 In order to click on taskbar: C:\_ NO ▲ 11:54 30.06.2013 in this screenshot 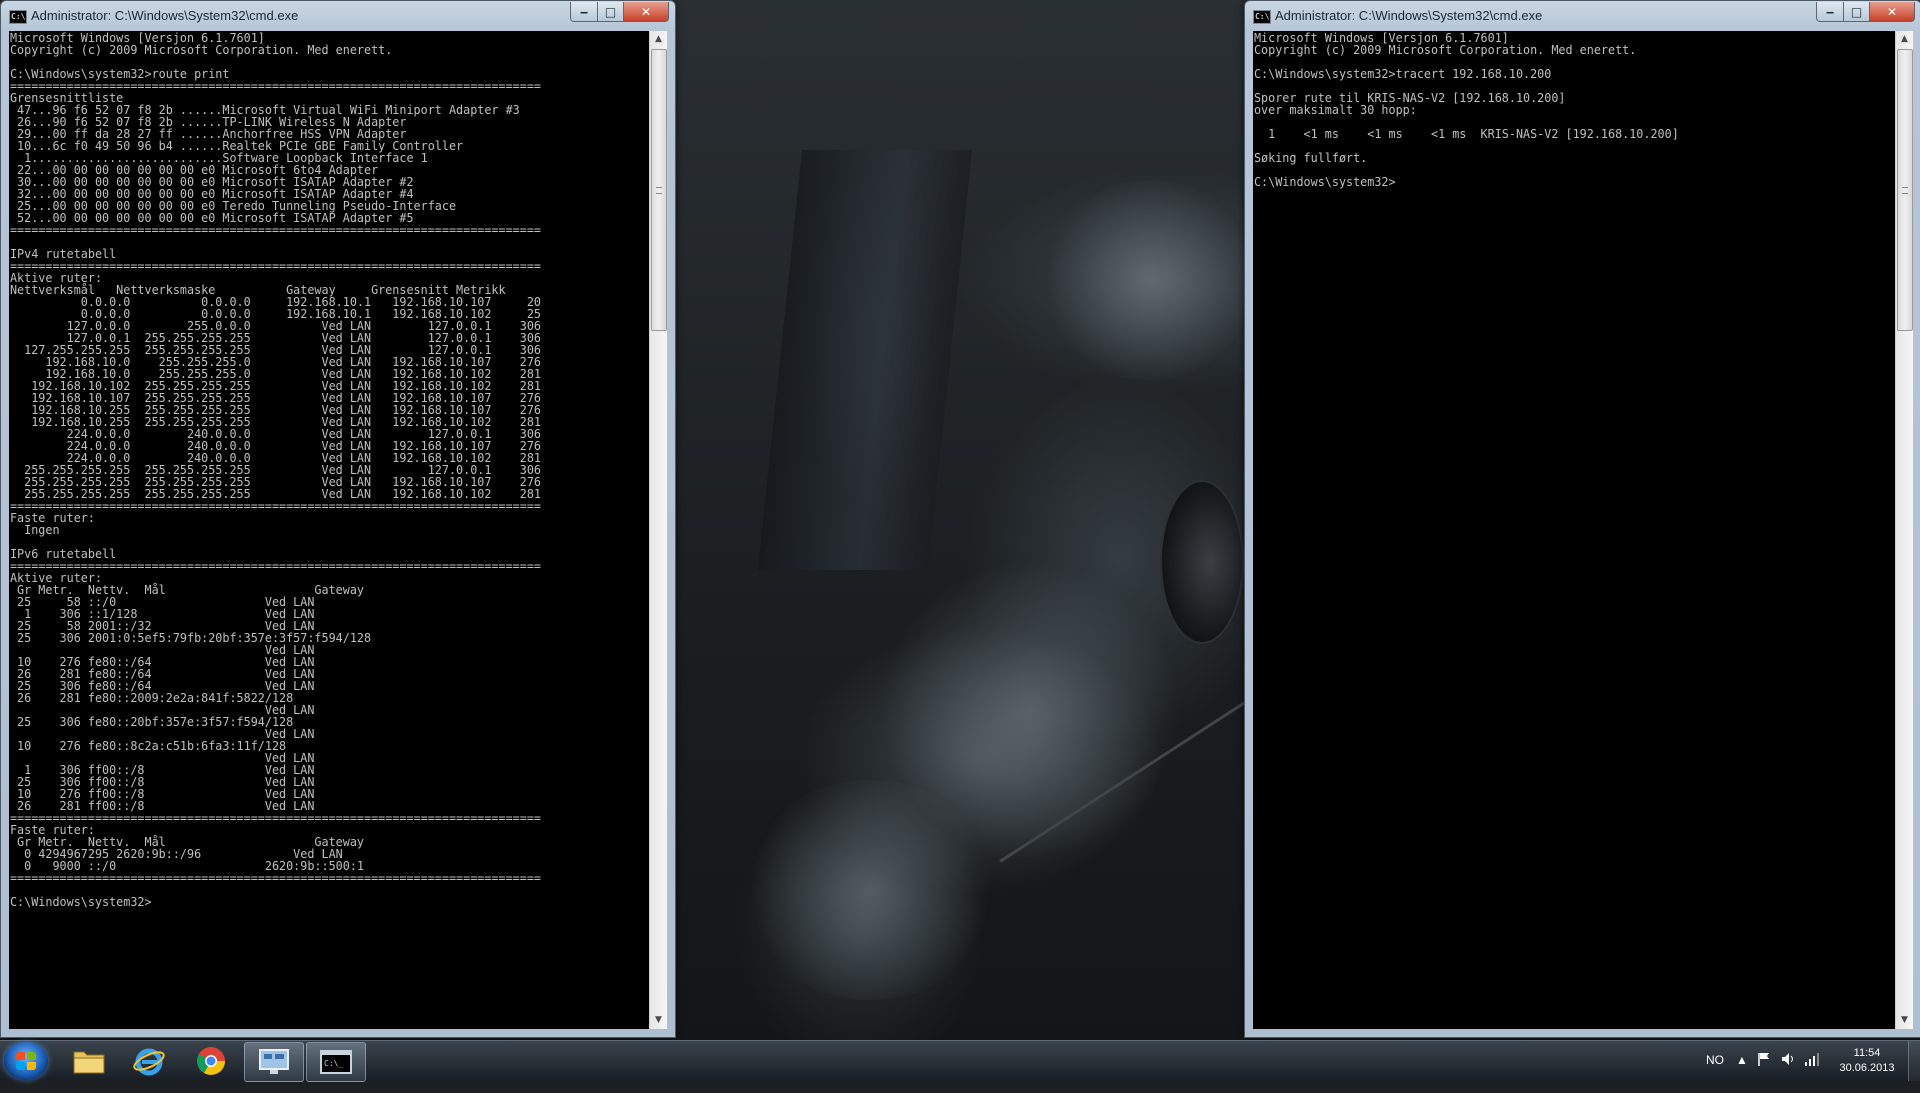, I will do `click(960, 1061)`.